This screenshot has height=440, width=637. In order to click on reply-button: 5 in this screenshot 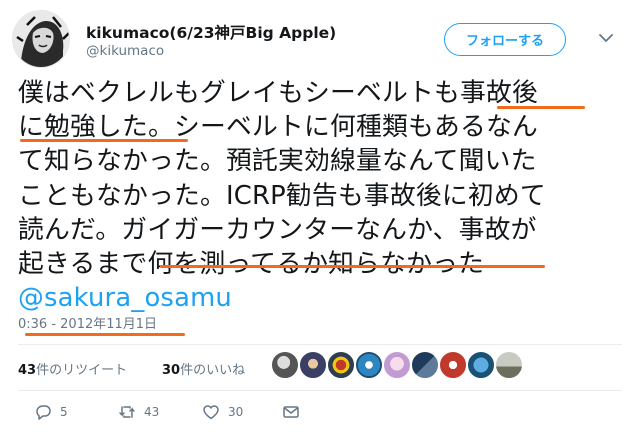, I will do `click(51, 412)`.